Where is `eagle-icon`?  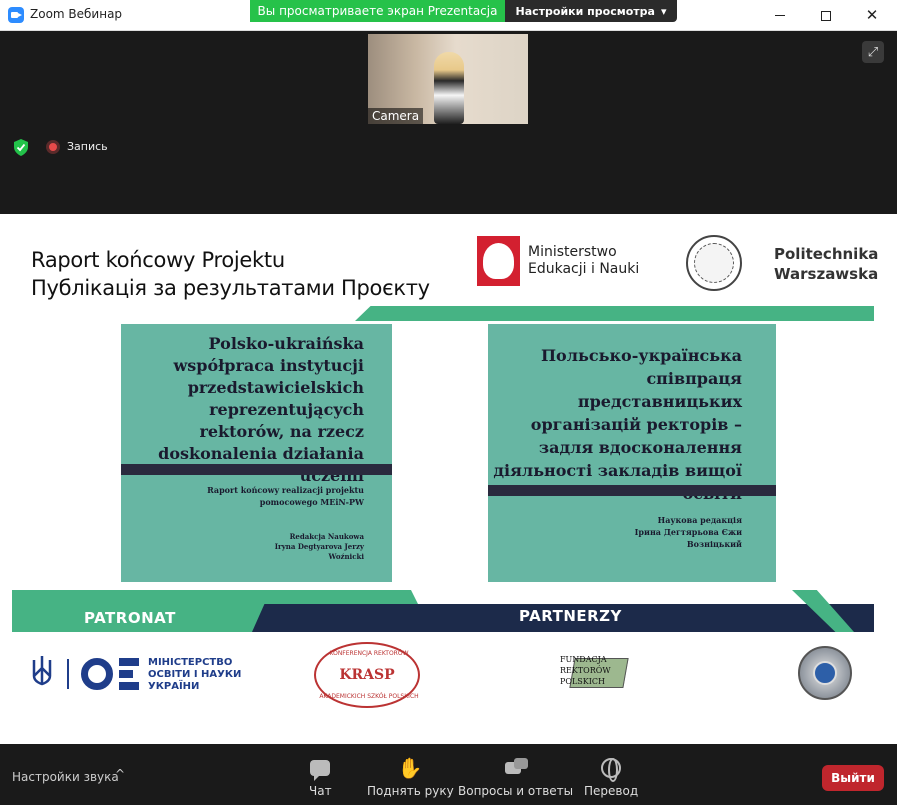 eagle-icon is located at coordinates (498, 261).